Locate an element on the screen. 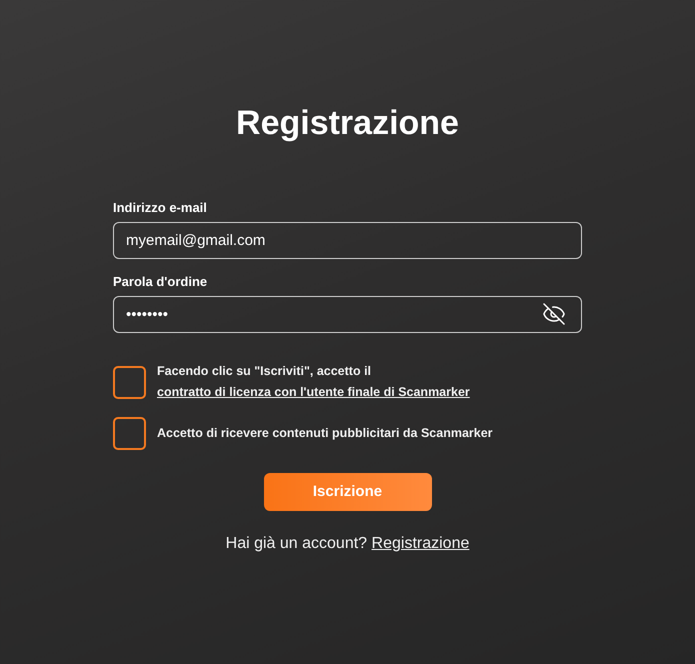 Image resolution: width=695 pixels, height=664 pixels. login-prompt: Hai già un account? Registrazione is located at coordinates (348, 544).